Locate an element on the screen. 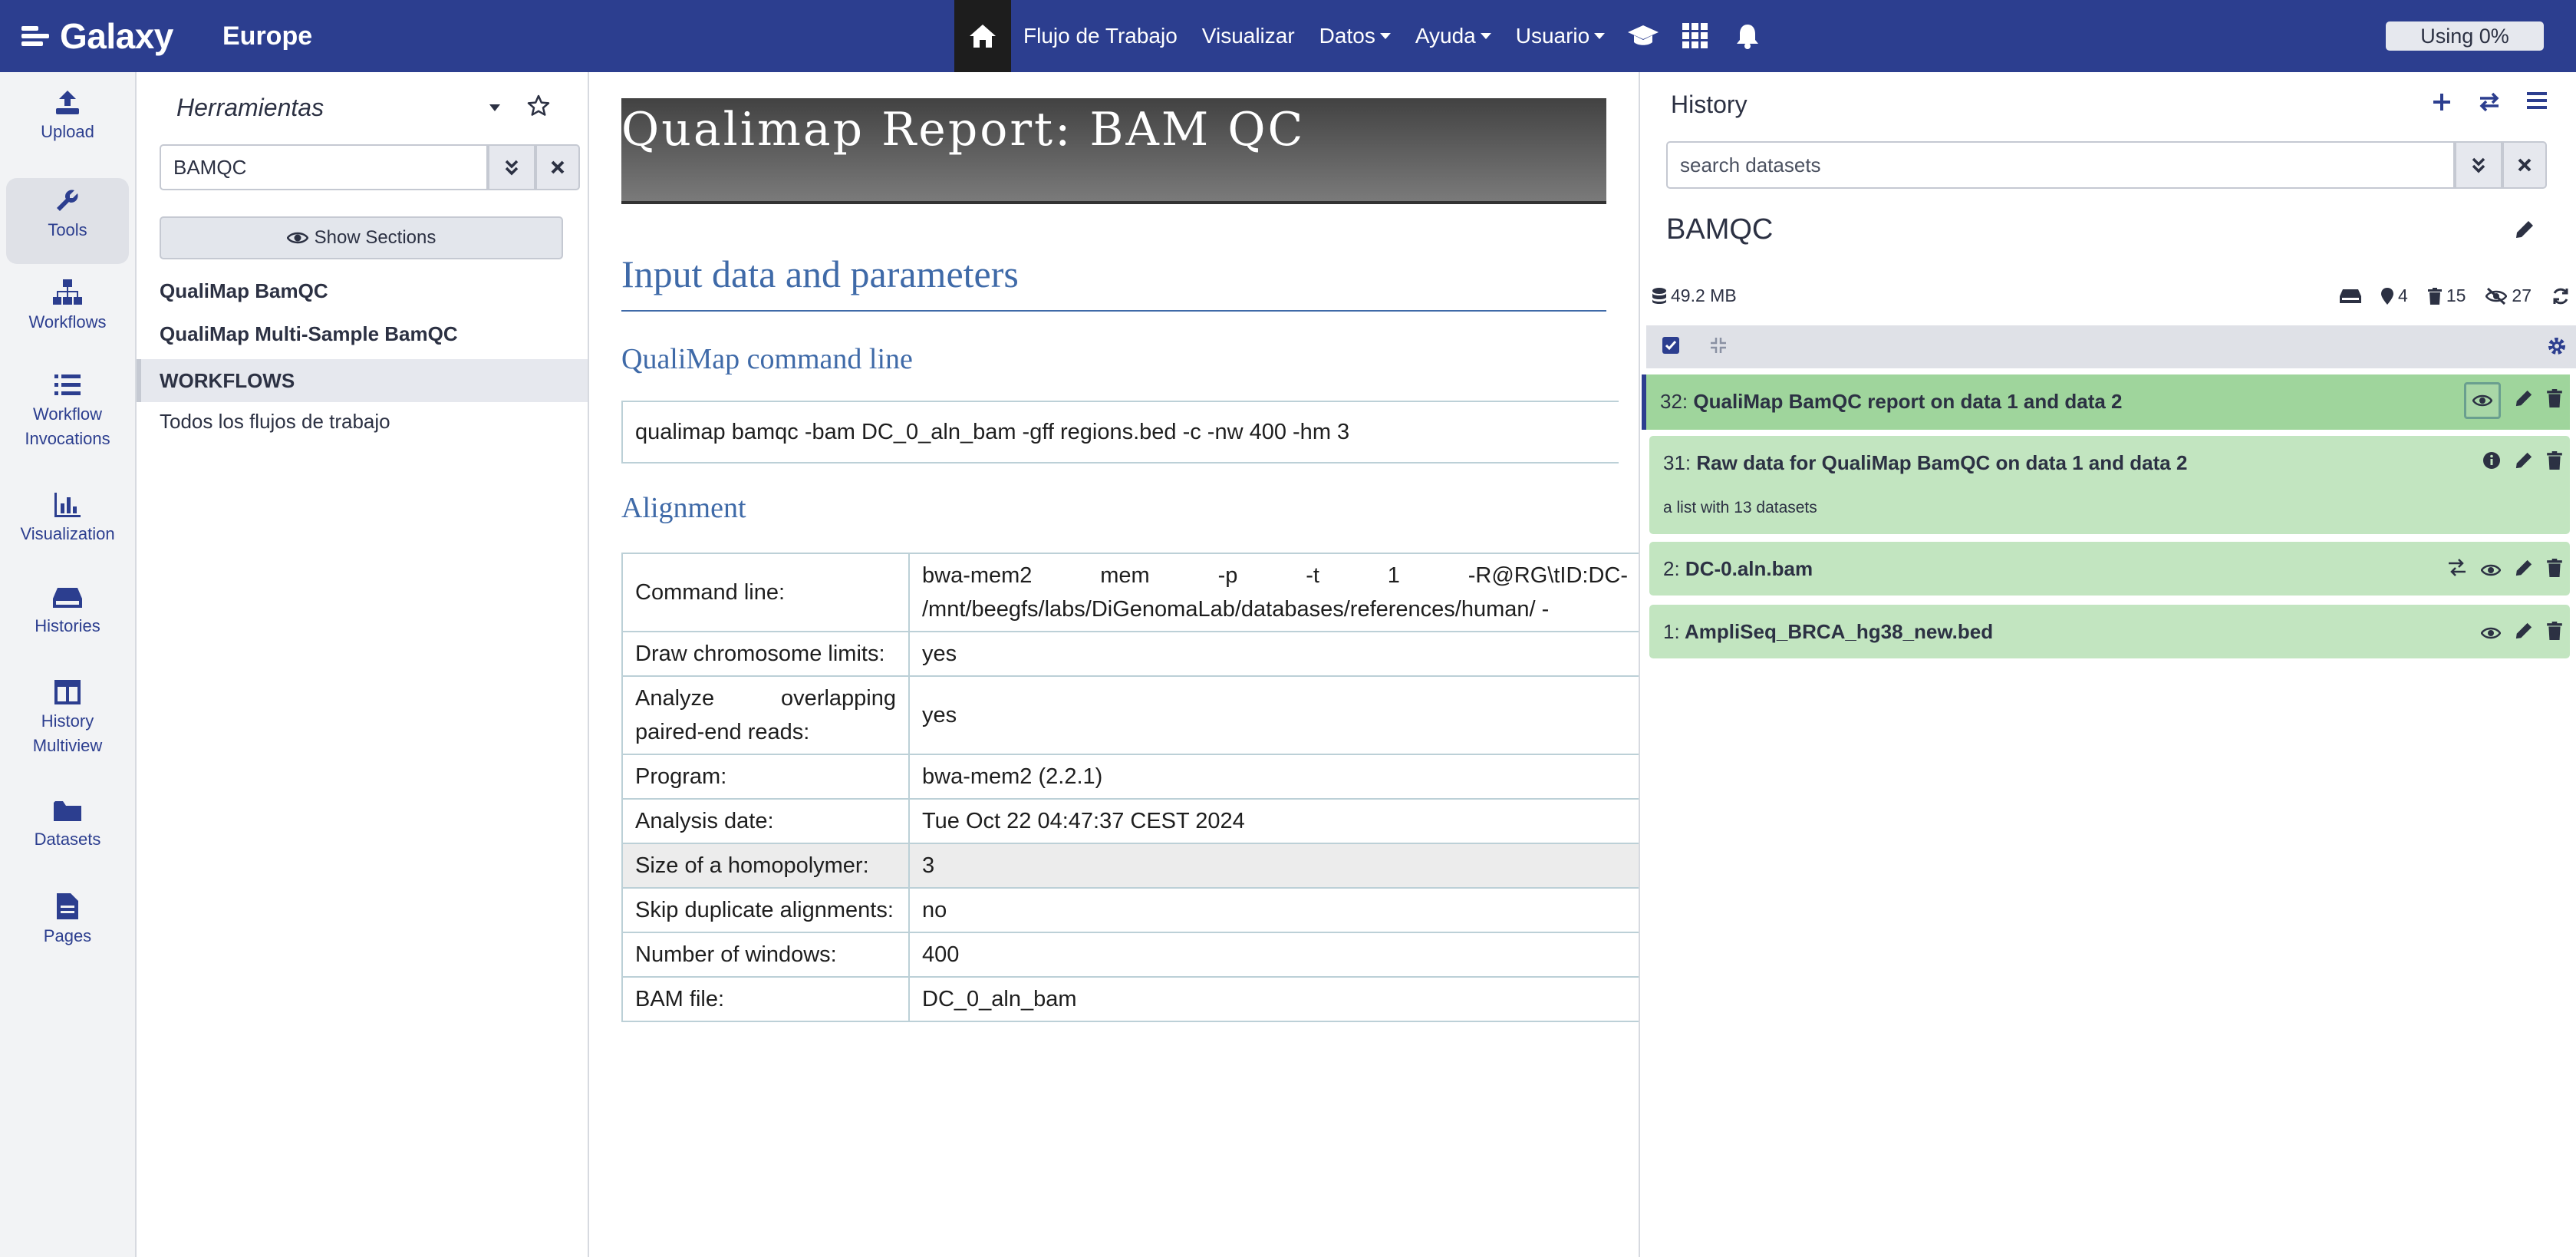  storage-dashboard-button is located at coordinates (2351, 296).